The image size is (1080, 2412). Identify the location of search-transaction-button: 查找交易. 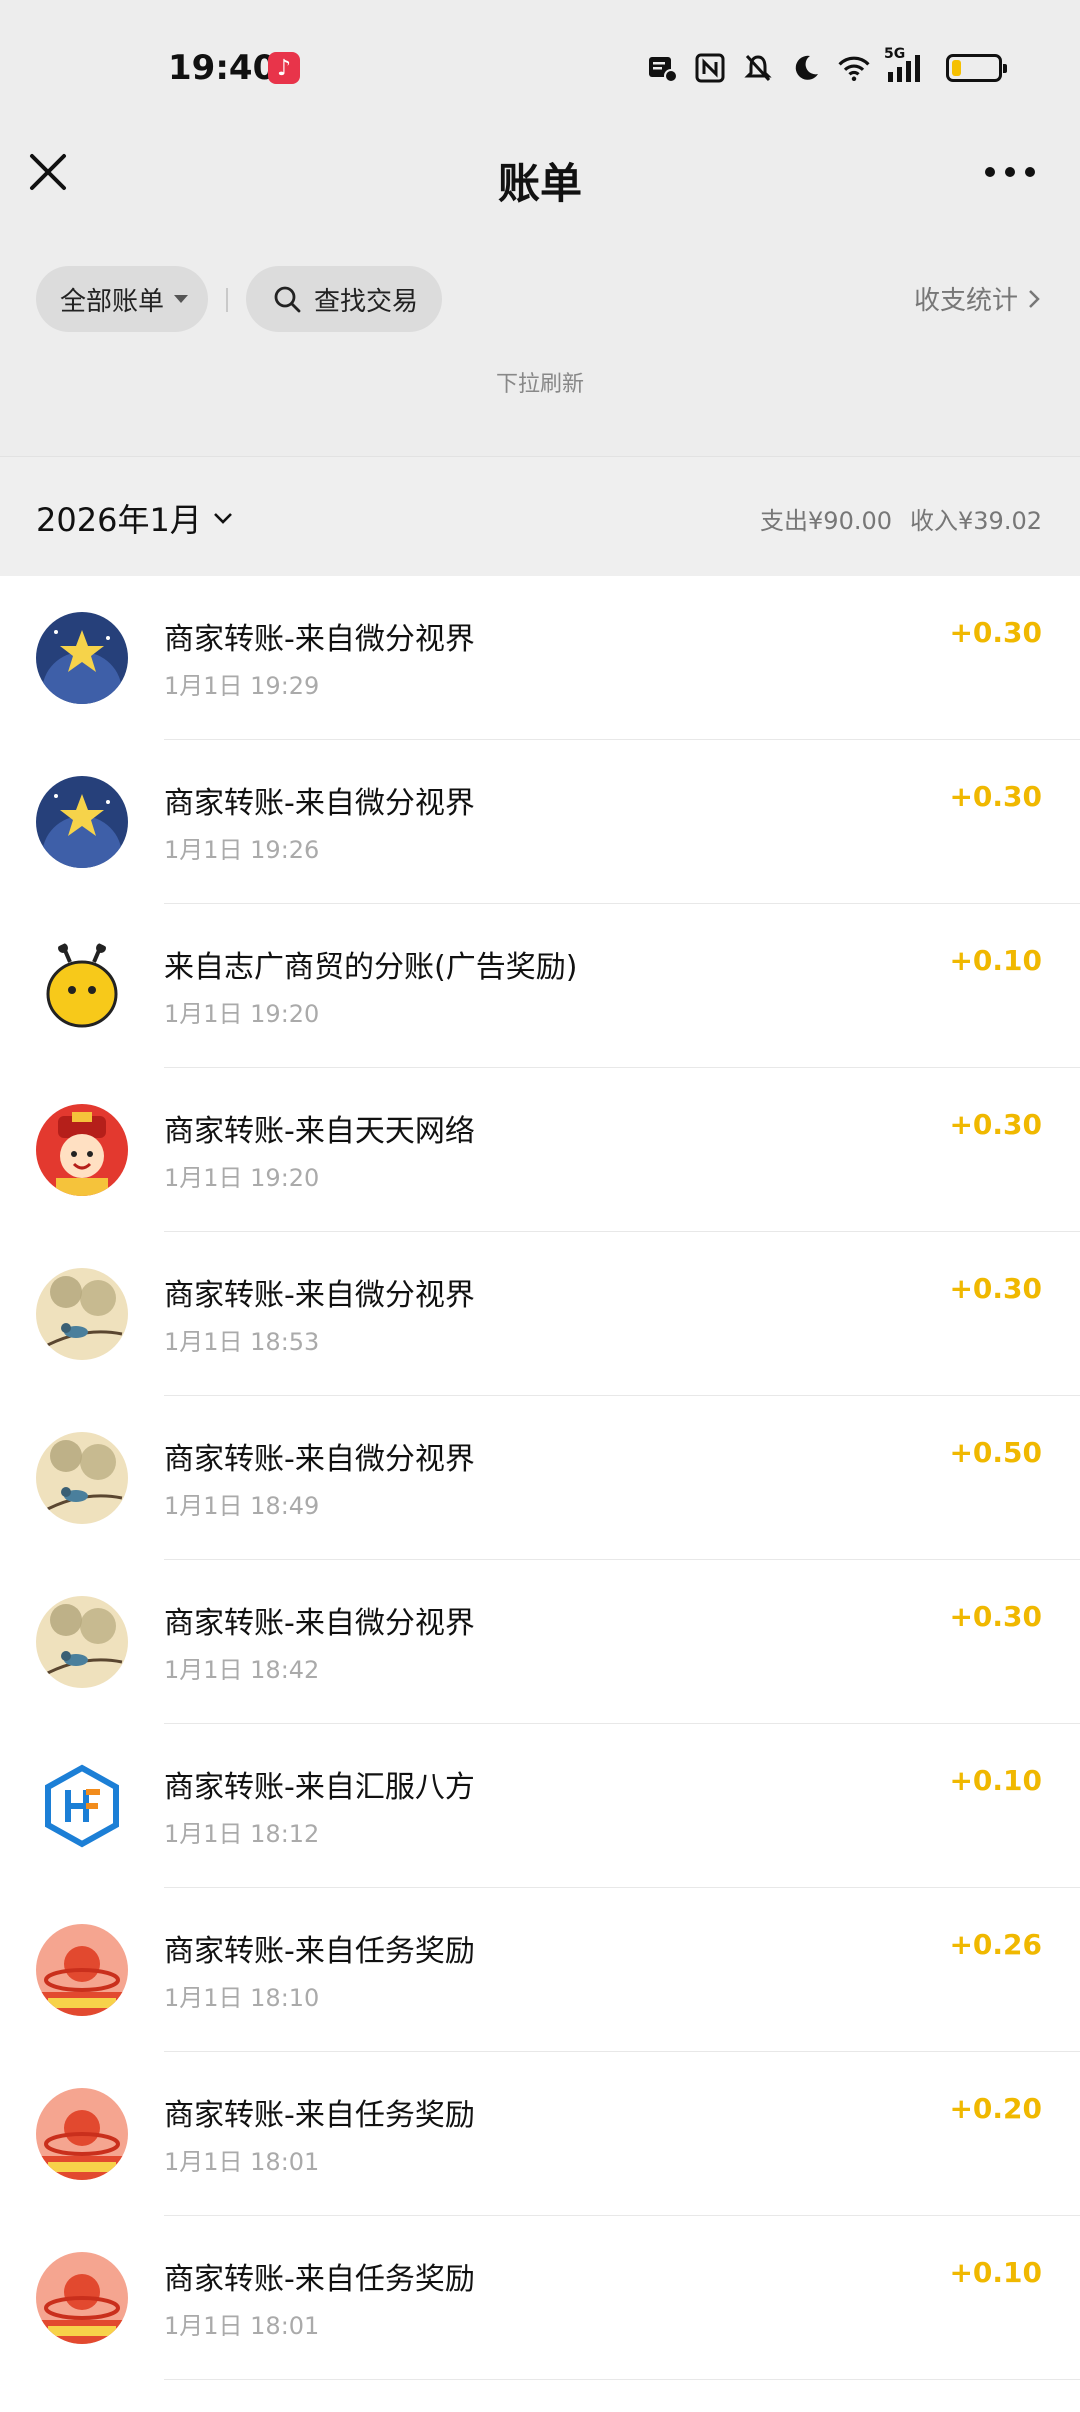
(344, 299).